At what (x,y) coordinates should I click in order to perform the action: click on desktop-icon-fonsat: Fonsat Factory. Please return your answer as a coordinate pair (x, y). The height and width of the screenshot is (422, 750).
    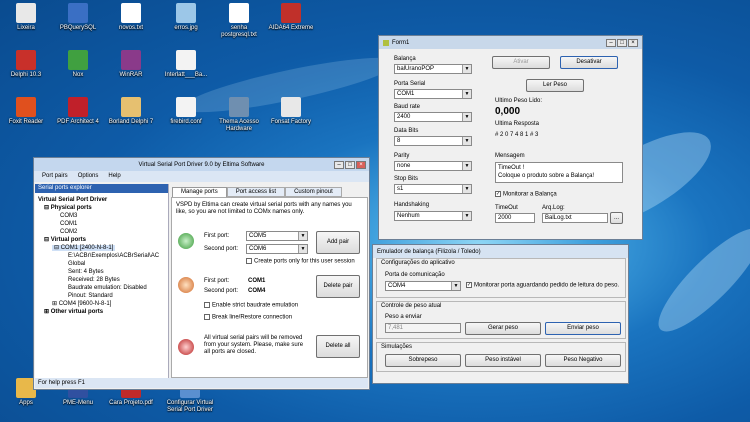
    Looking at the image, I should click on (291, 111).